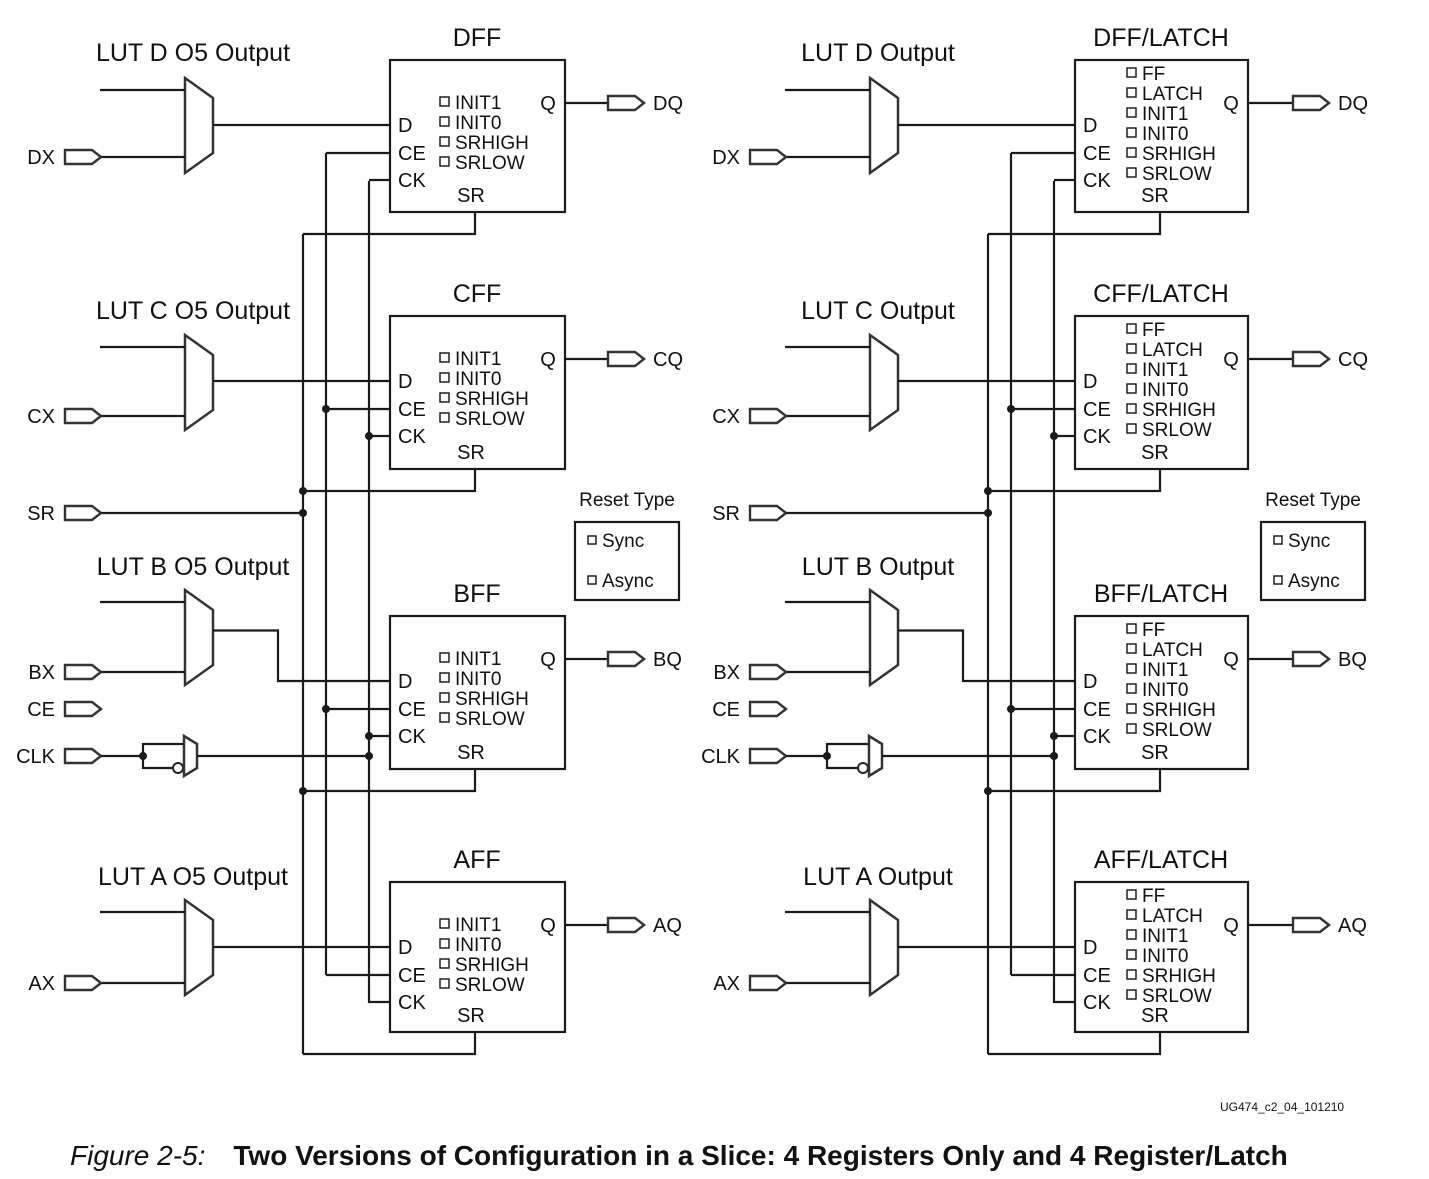 The image size is (1429, 1179). Describe the element at coordinates (1054, 756) in the screenshot. I see `junction-dot` at that location.